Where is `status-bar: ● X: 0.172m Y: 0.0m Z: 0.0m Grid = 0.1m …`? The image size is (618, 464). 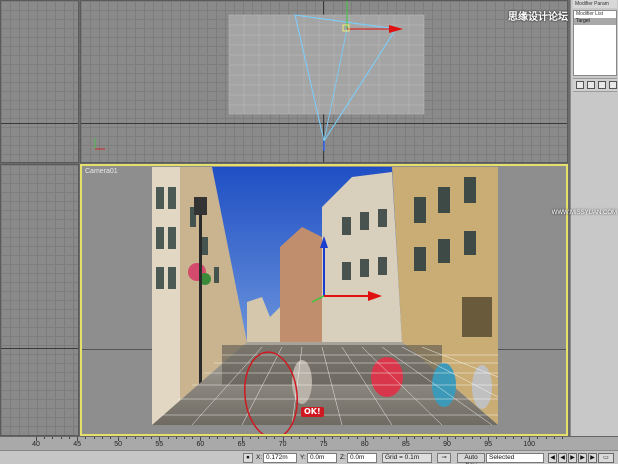
status-bar: ● X: 0.172m Y: 0.0m Z: 0.0m Grid = 0.1m … is located at coordinates (309, 457).